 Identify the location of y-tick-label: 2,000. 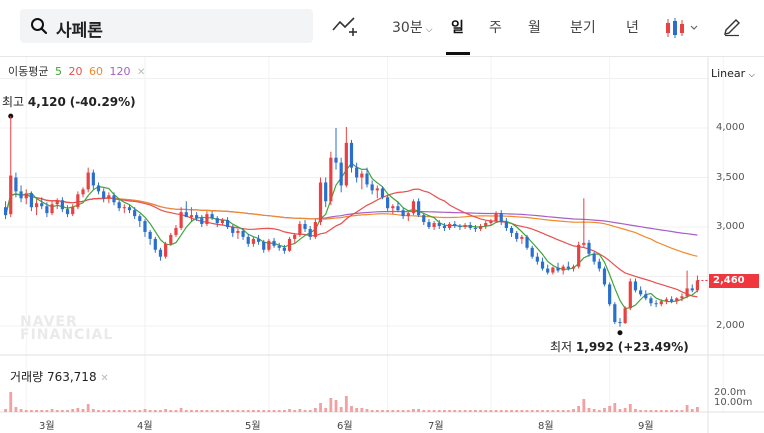
(730, 325).